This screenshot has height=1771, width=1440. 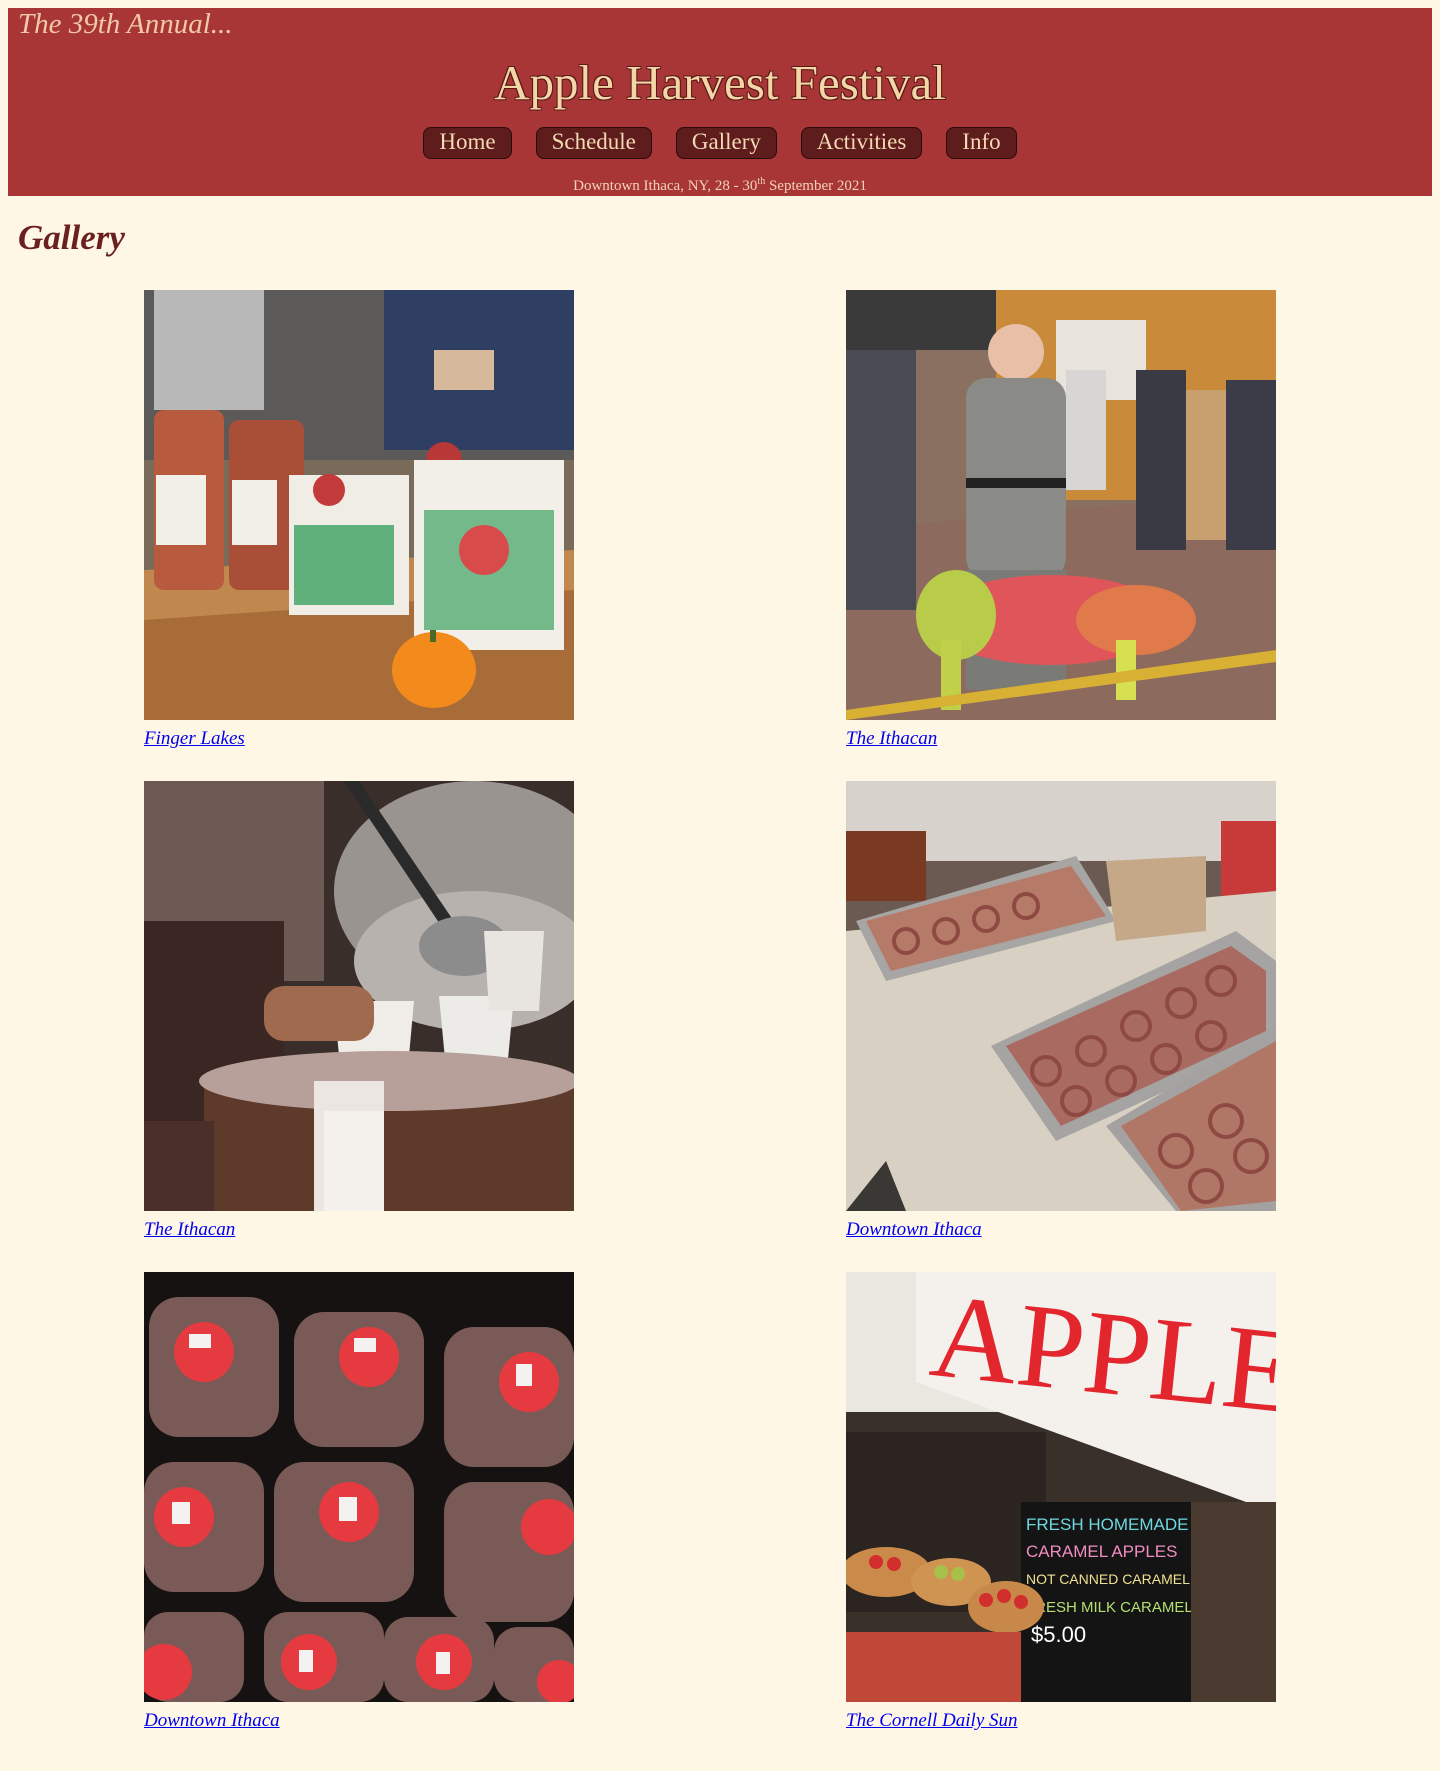 I want to click on photo-source-link: The Cornell Daily Sun, so click(x=1061, y=1721).